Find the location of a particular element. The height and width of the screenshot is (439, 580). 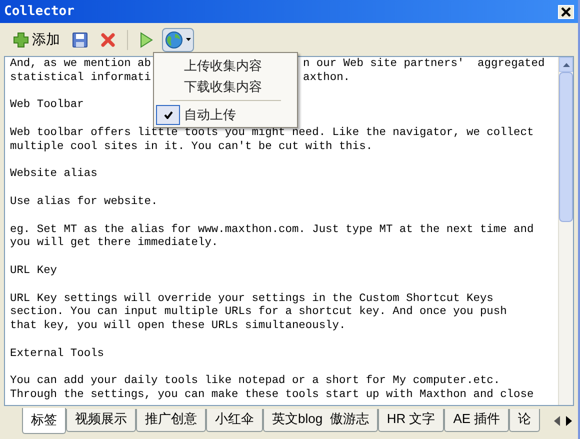

text-line: External Tools is located at coordinates (57, 355).